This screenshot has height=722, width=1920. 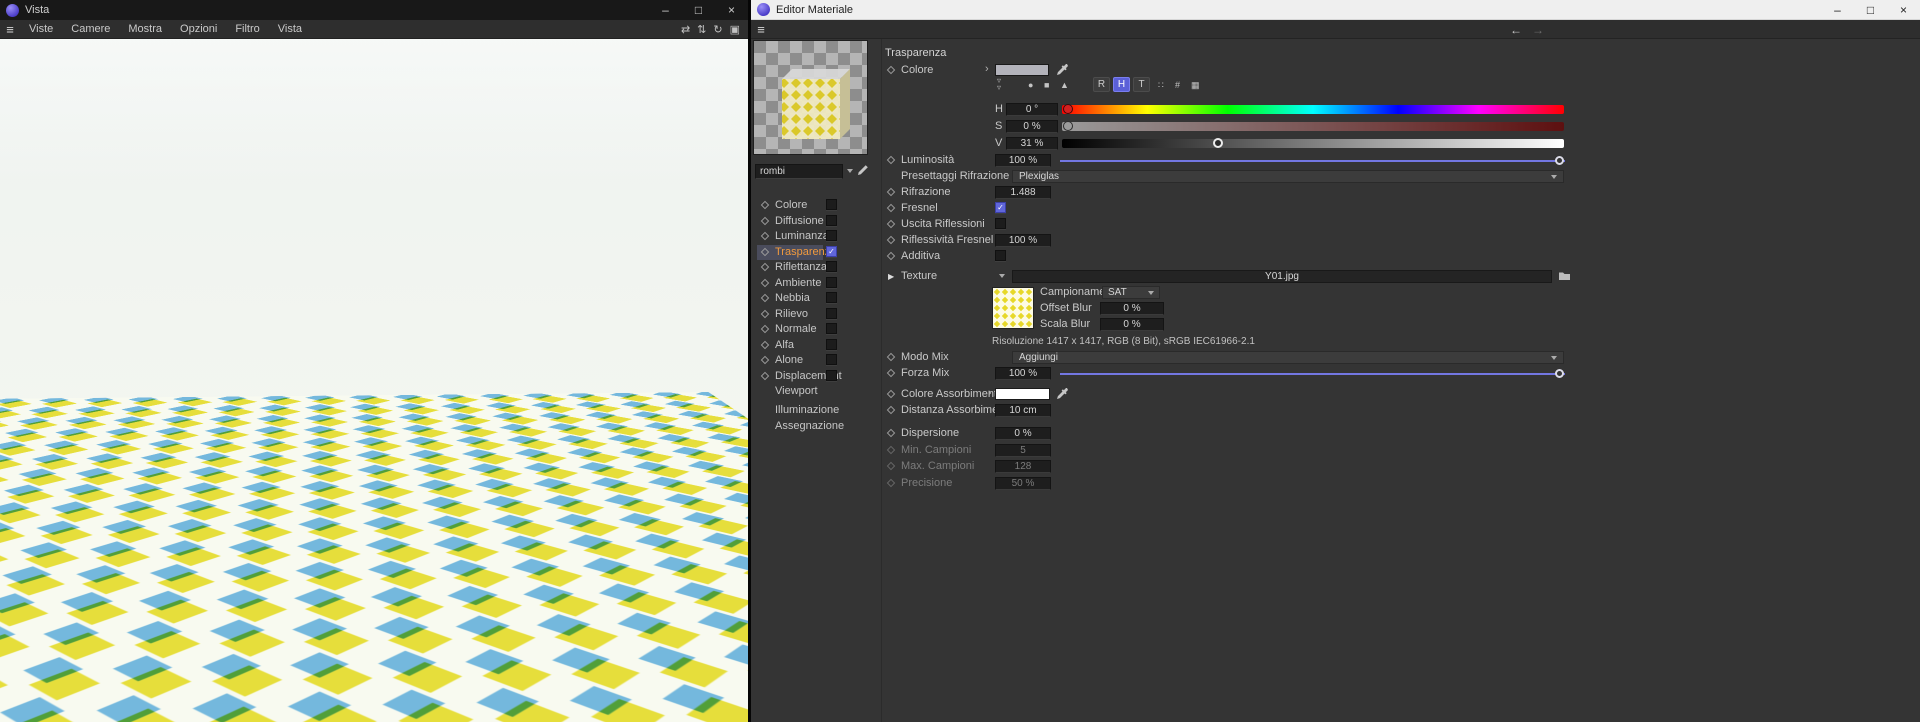 I want to click on value-slider, so click(x=1313, y=143).